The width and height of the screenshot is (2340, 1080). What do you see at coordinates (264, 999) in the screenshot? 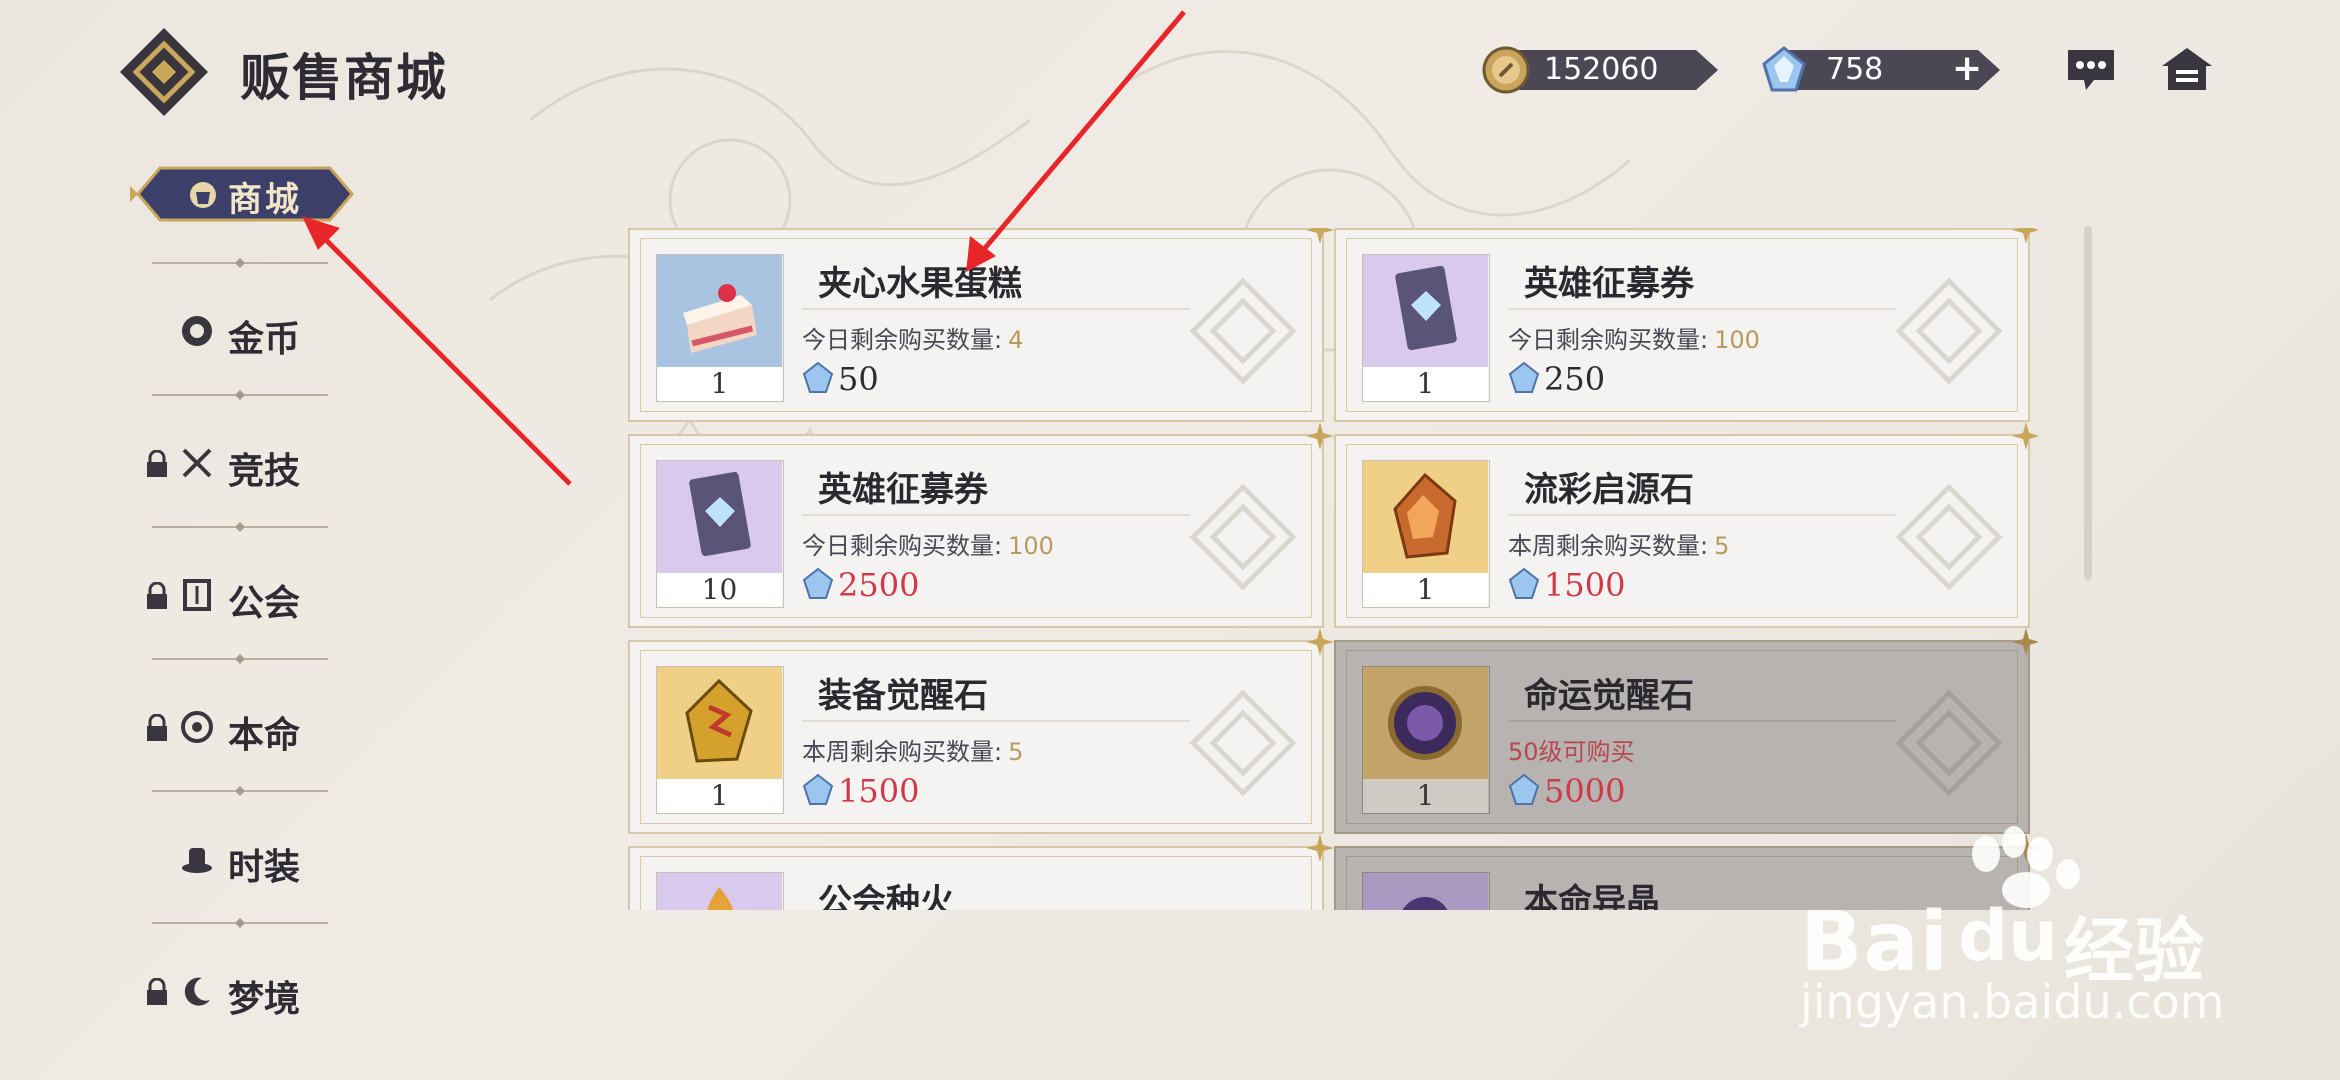
I see `sidebar-item-label: 梦境` at bounding box center [264, 999].